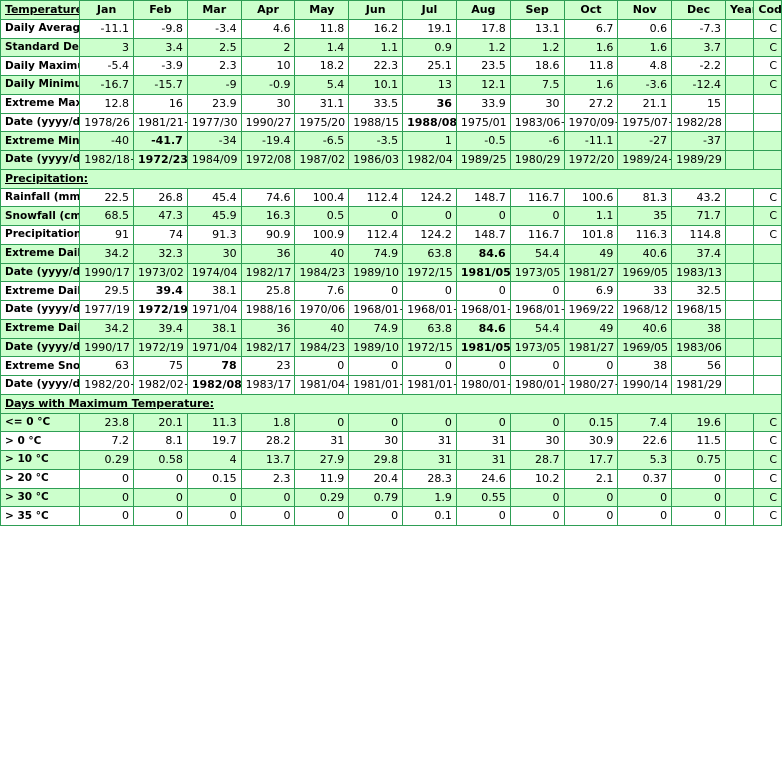 The image size is (782, 780). I want to click on row-label: Daily Minimum (°C), so click(40, 85).